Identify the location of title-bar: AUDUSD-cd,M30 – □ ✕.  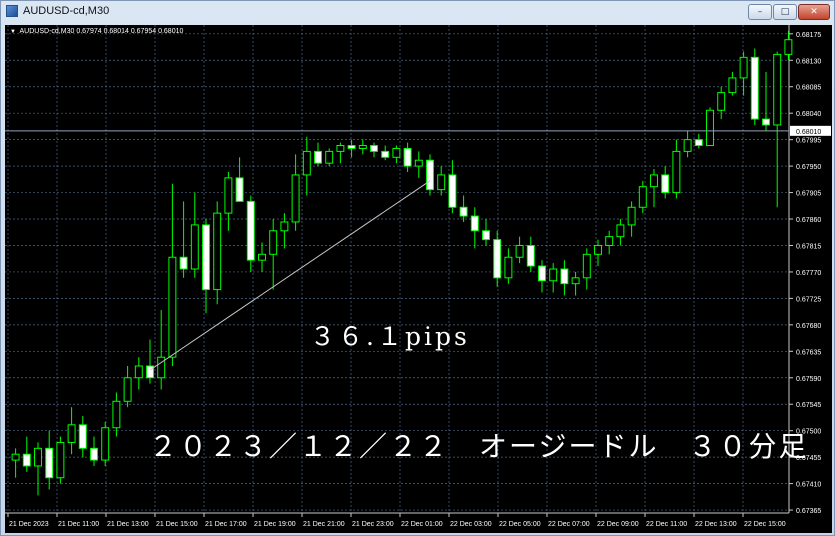
(417, 12).